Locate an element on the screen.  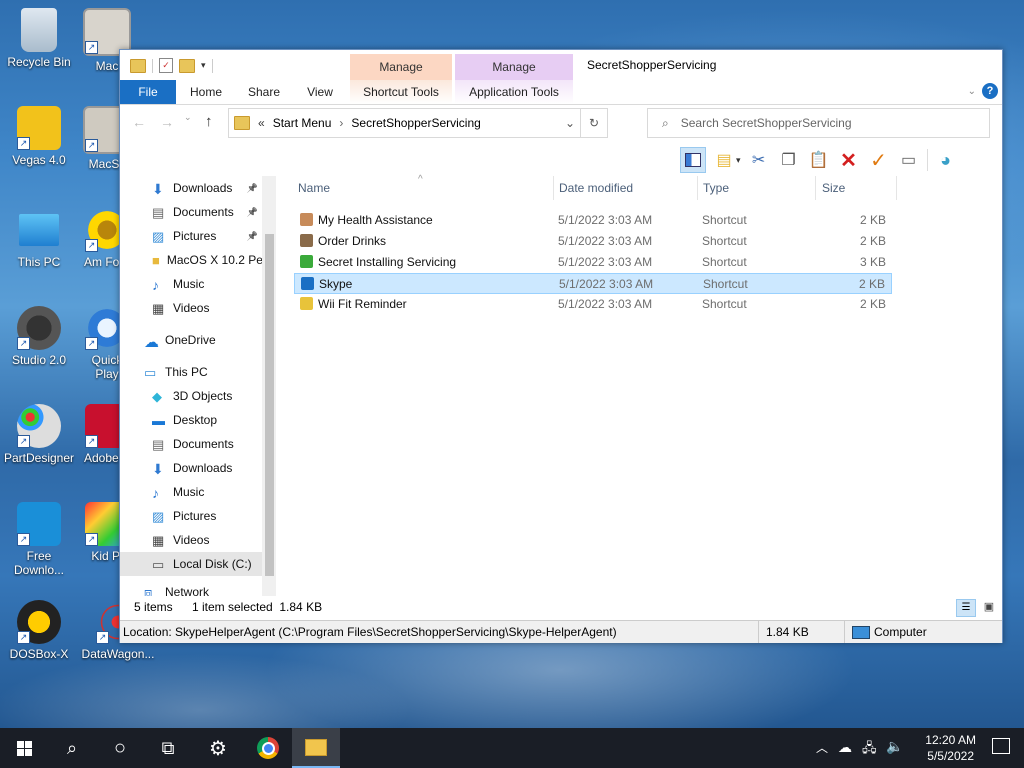
new-folder-icon is located at coordinates (187, 65).